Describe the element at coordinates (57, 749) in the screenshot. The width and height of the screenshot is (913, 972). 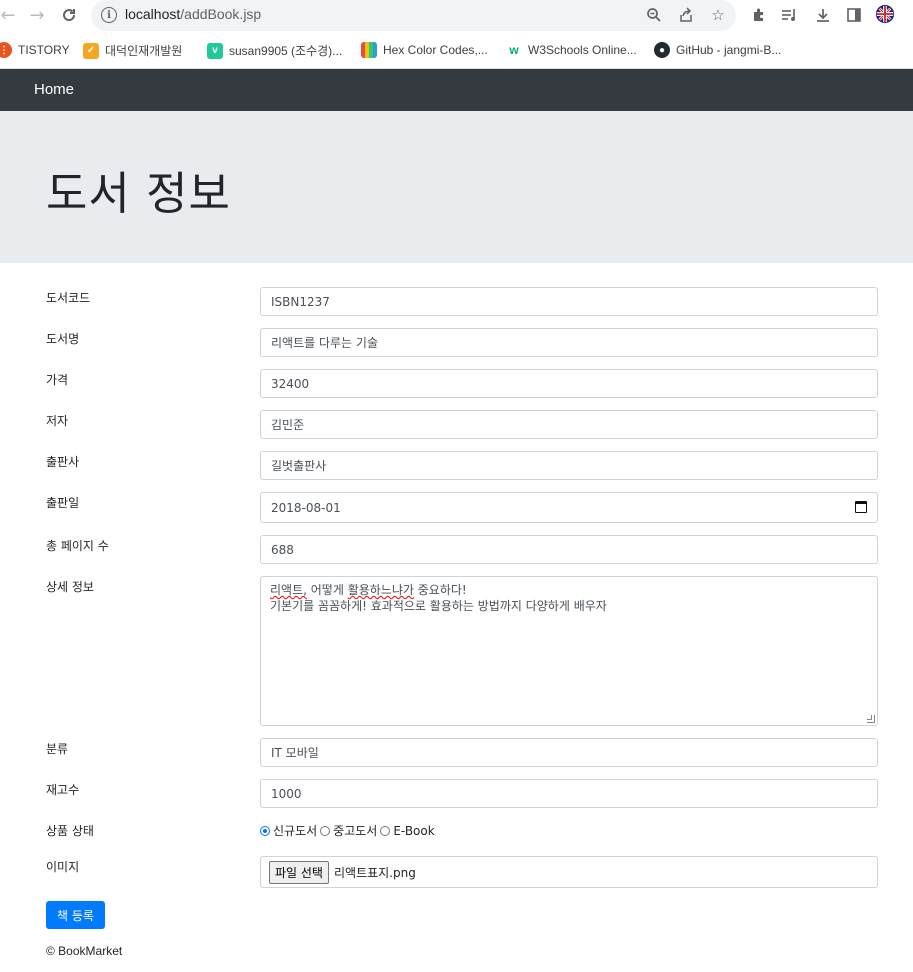
I see `category-label: 분류` at that location.